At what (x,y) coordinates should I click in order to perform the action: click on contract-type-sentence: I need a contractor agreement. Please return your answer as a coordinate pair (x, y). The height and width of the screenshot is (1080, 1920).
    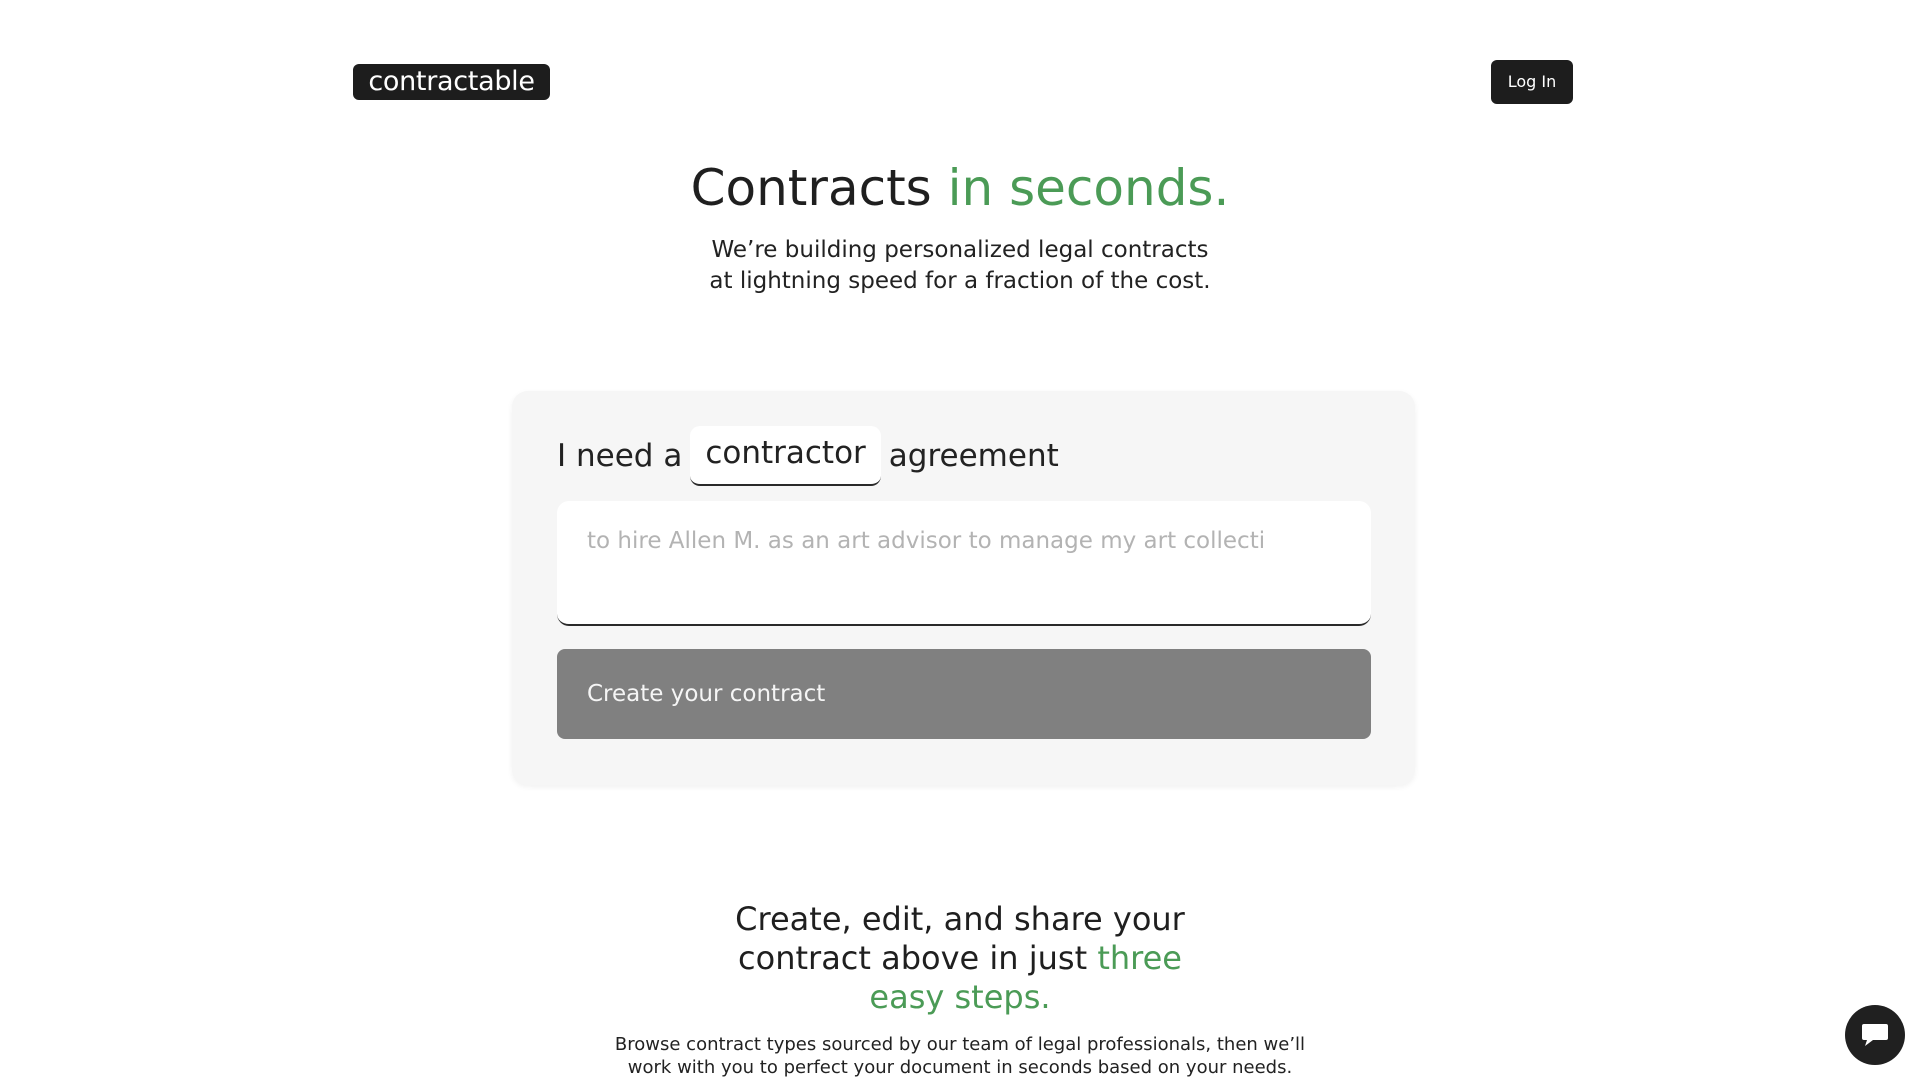
    Looking at the image, I should click on (808, 456).